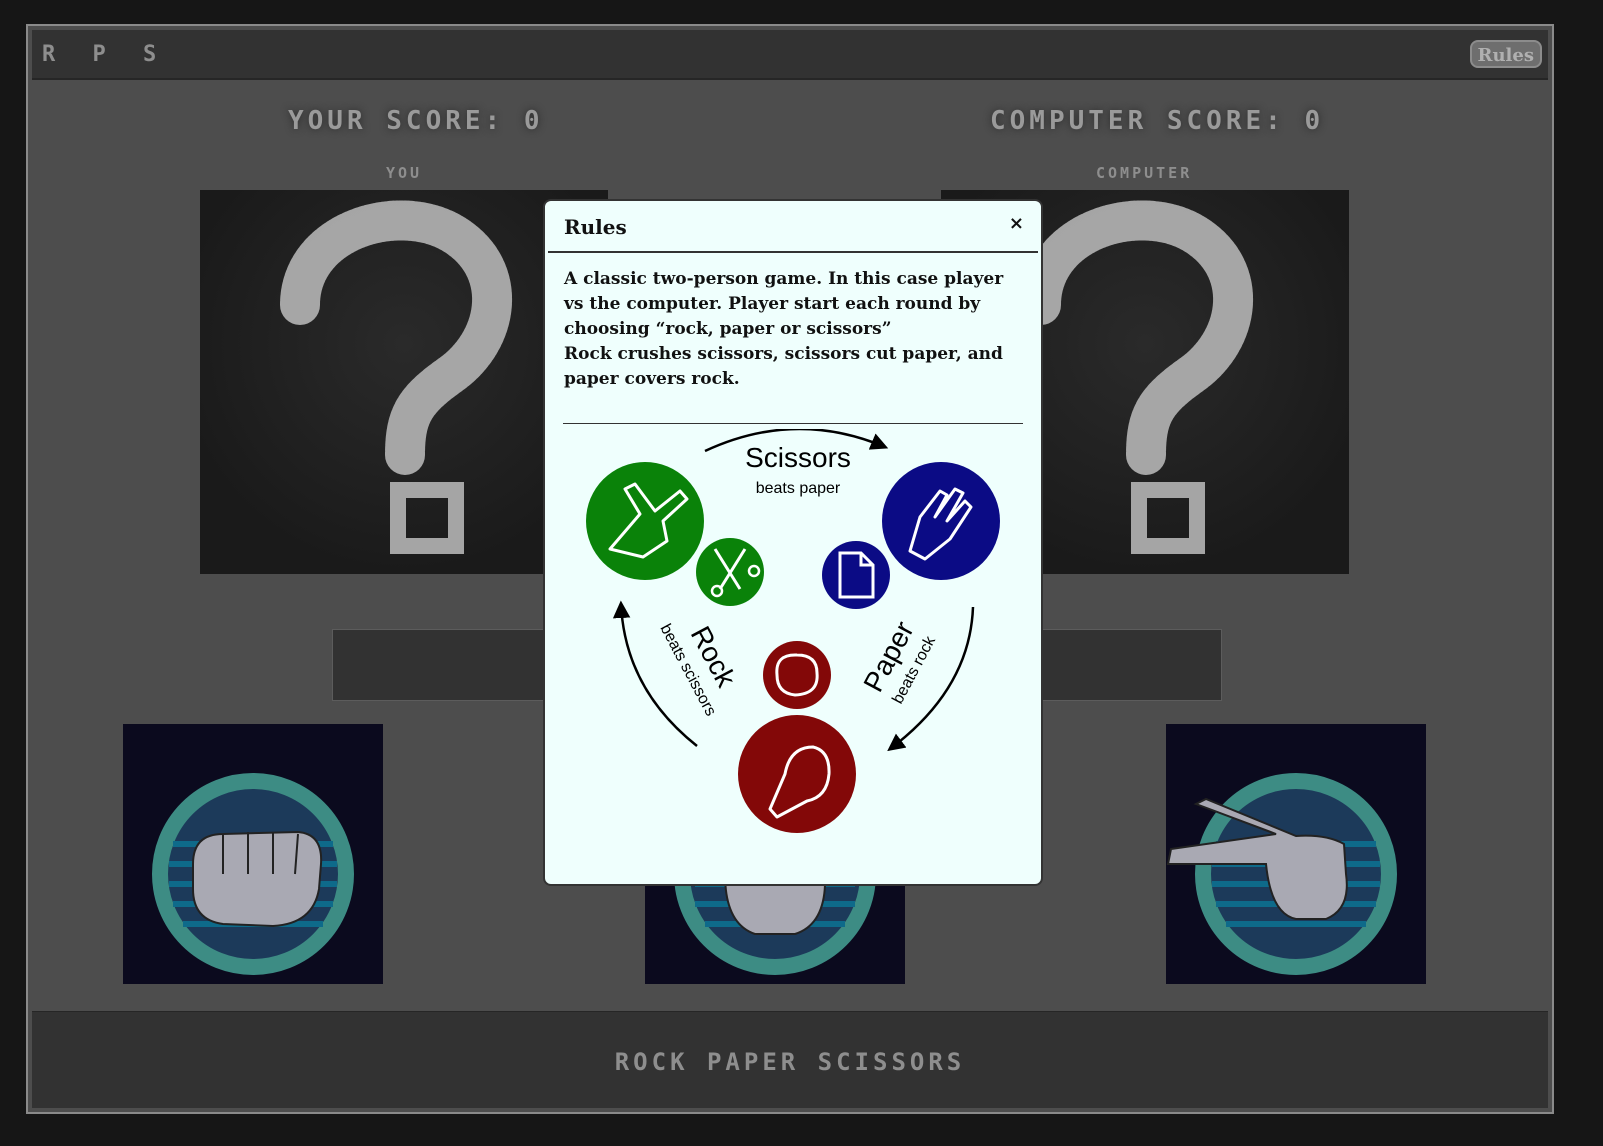 This screenshot has height=1146, width=1603. Describe the element at coordinates (790, 55) in the screenshot. I see `top-bar: R P S Rules` at that location.